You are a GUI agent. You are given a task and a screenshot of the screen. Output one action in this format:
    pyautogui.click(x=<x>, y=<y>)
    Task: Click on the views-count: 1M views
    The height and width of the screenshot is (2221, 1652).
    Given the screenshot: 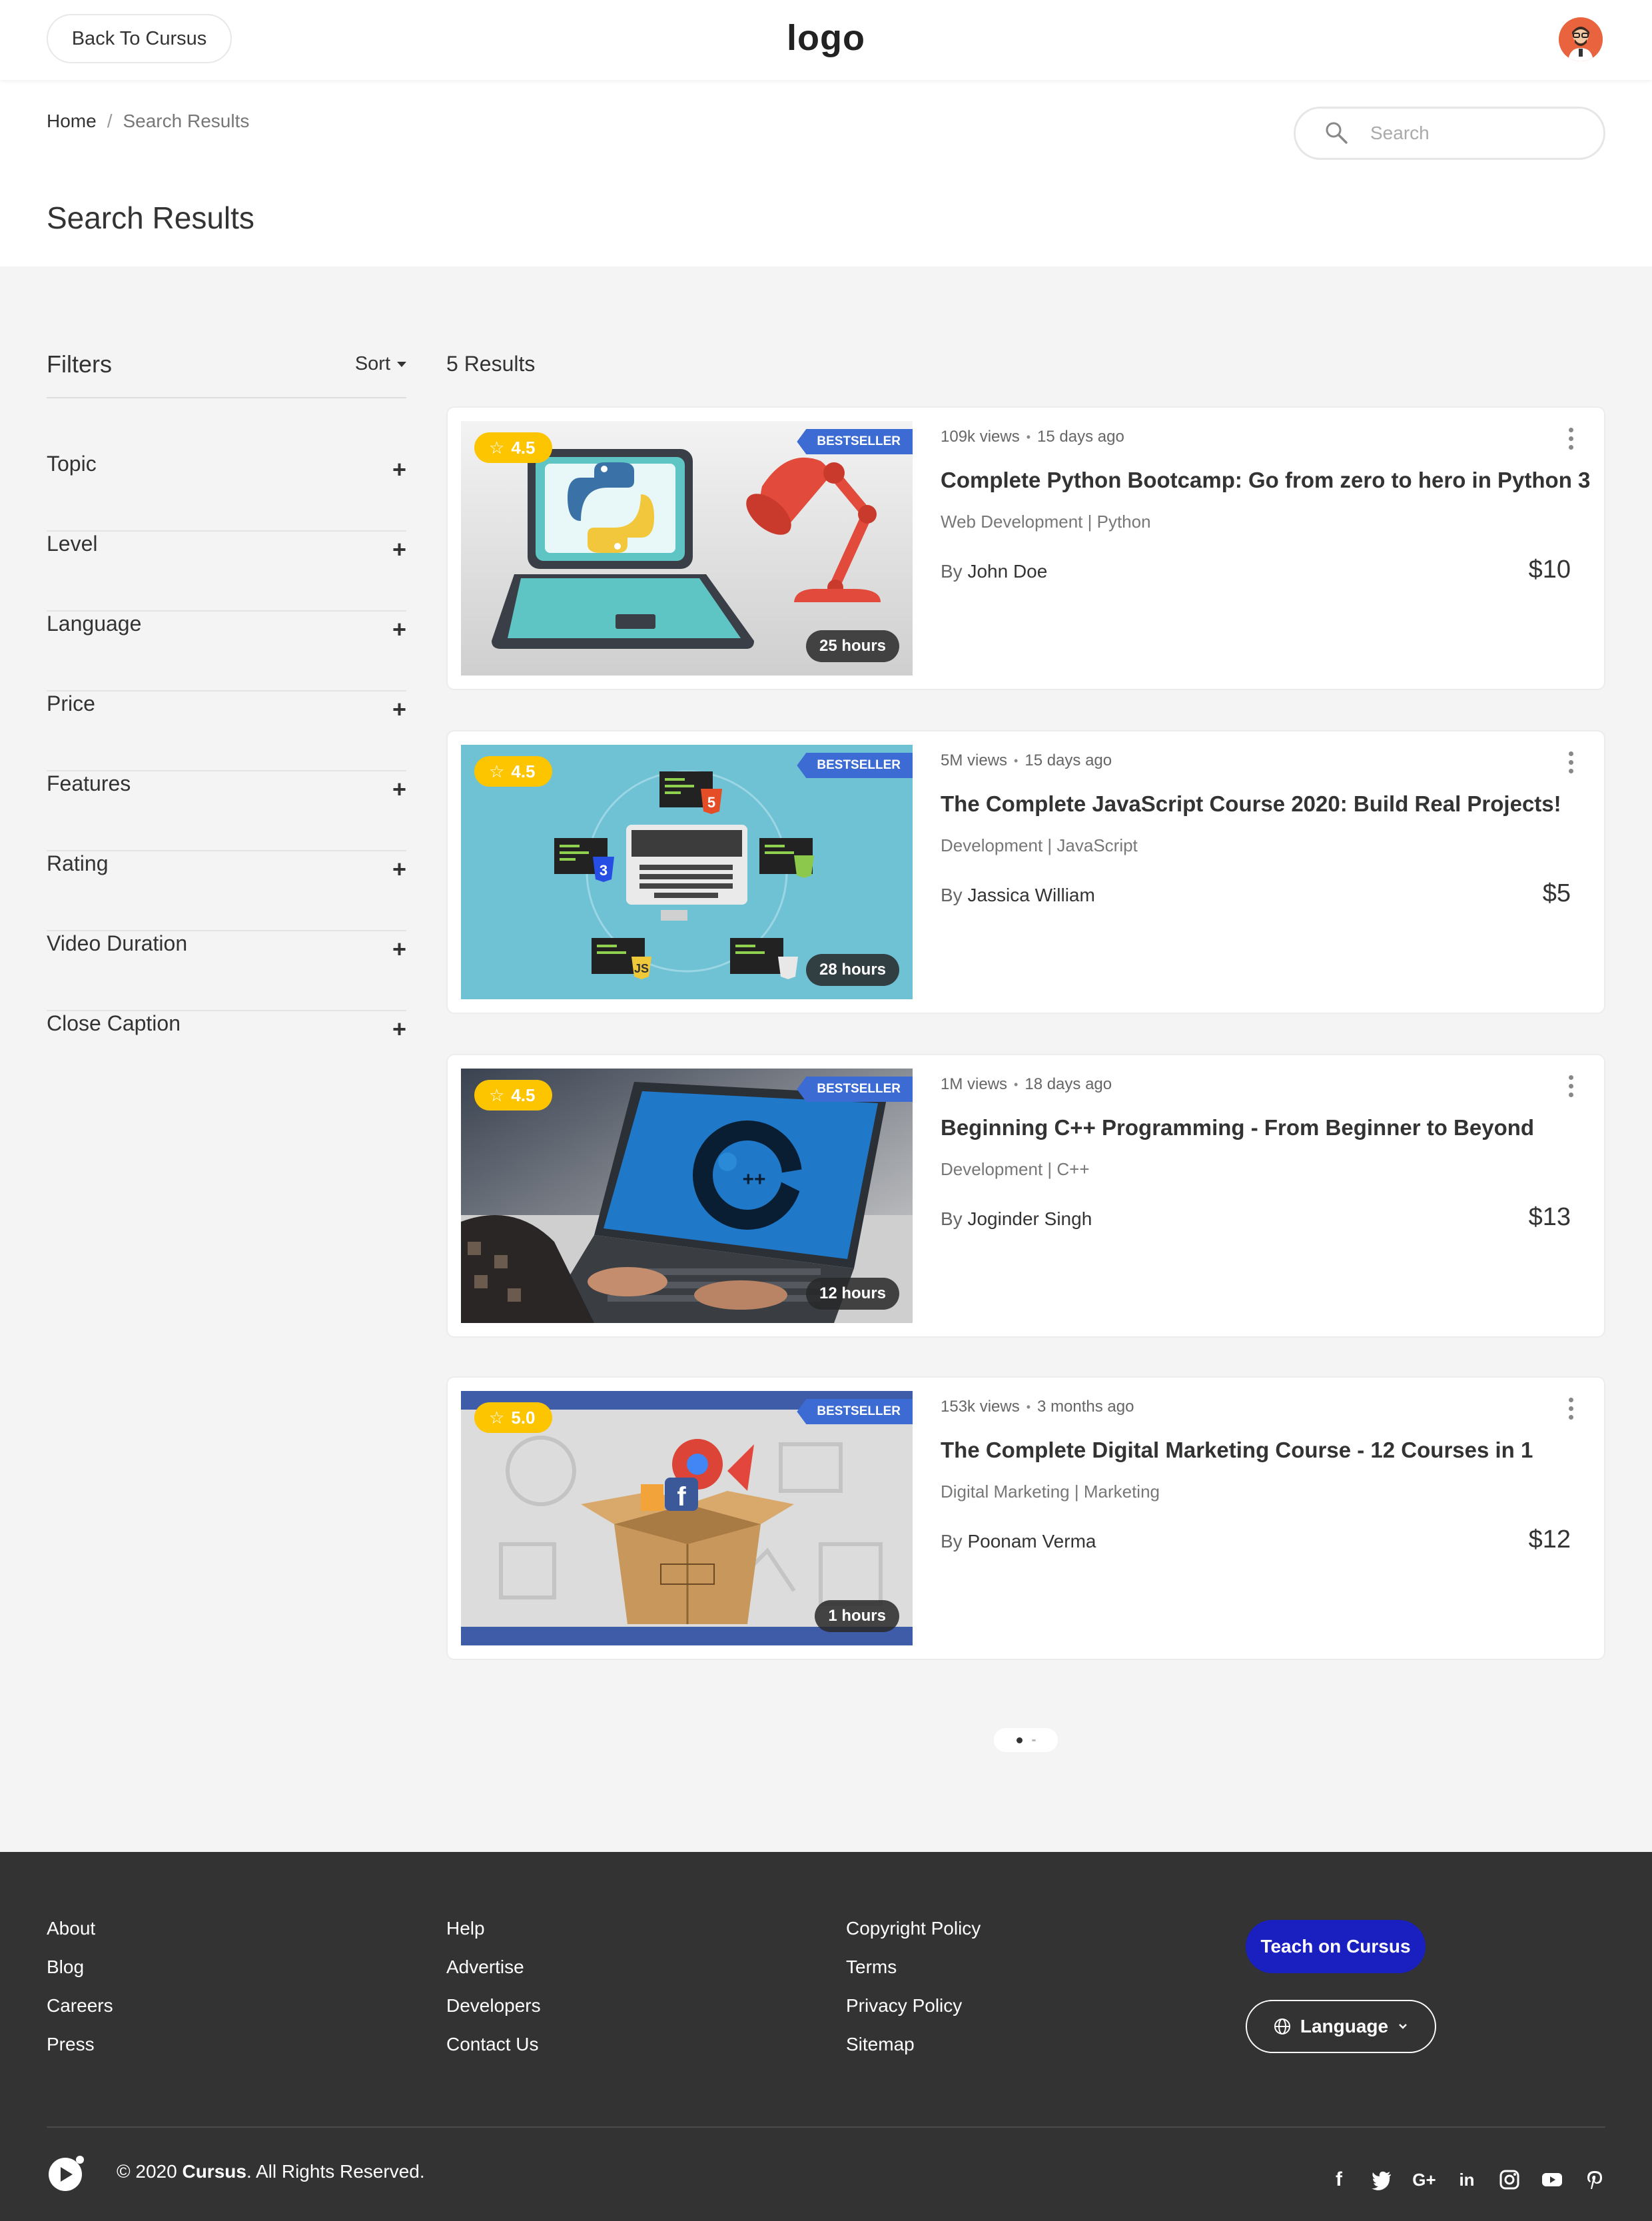 What is the action you would take?
    pyautogui.click(x=974, y=1084)
    